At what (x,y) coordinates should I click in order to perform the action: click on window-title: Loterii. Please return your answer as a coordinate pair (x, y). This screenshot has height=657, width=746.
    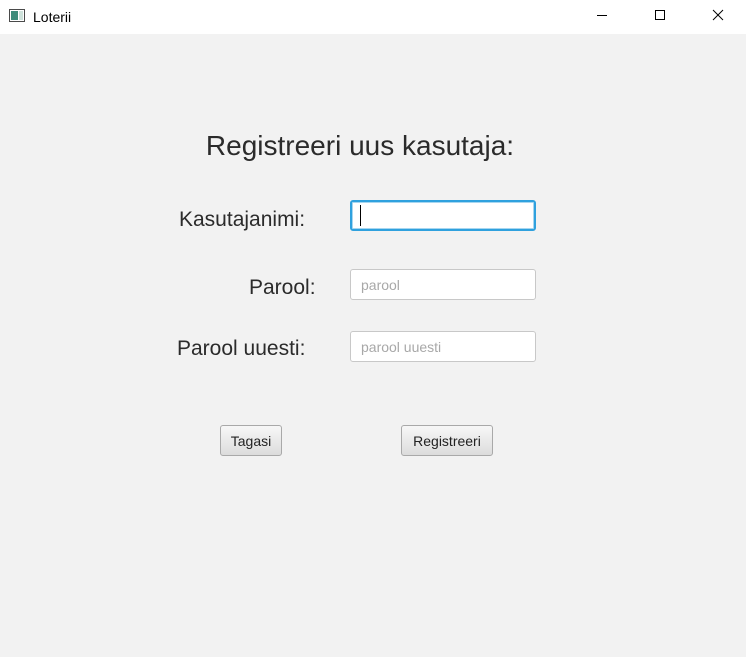
    Looking at the image, I should click on (52, 17).